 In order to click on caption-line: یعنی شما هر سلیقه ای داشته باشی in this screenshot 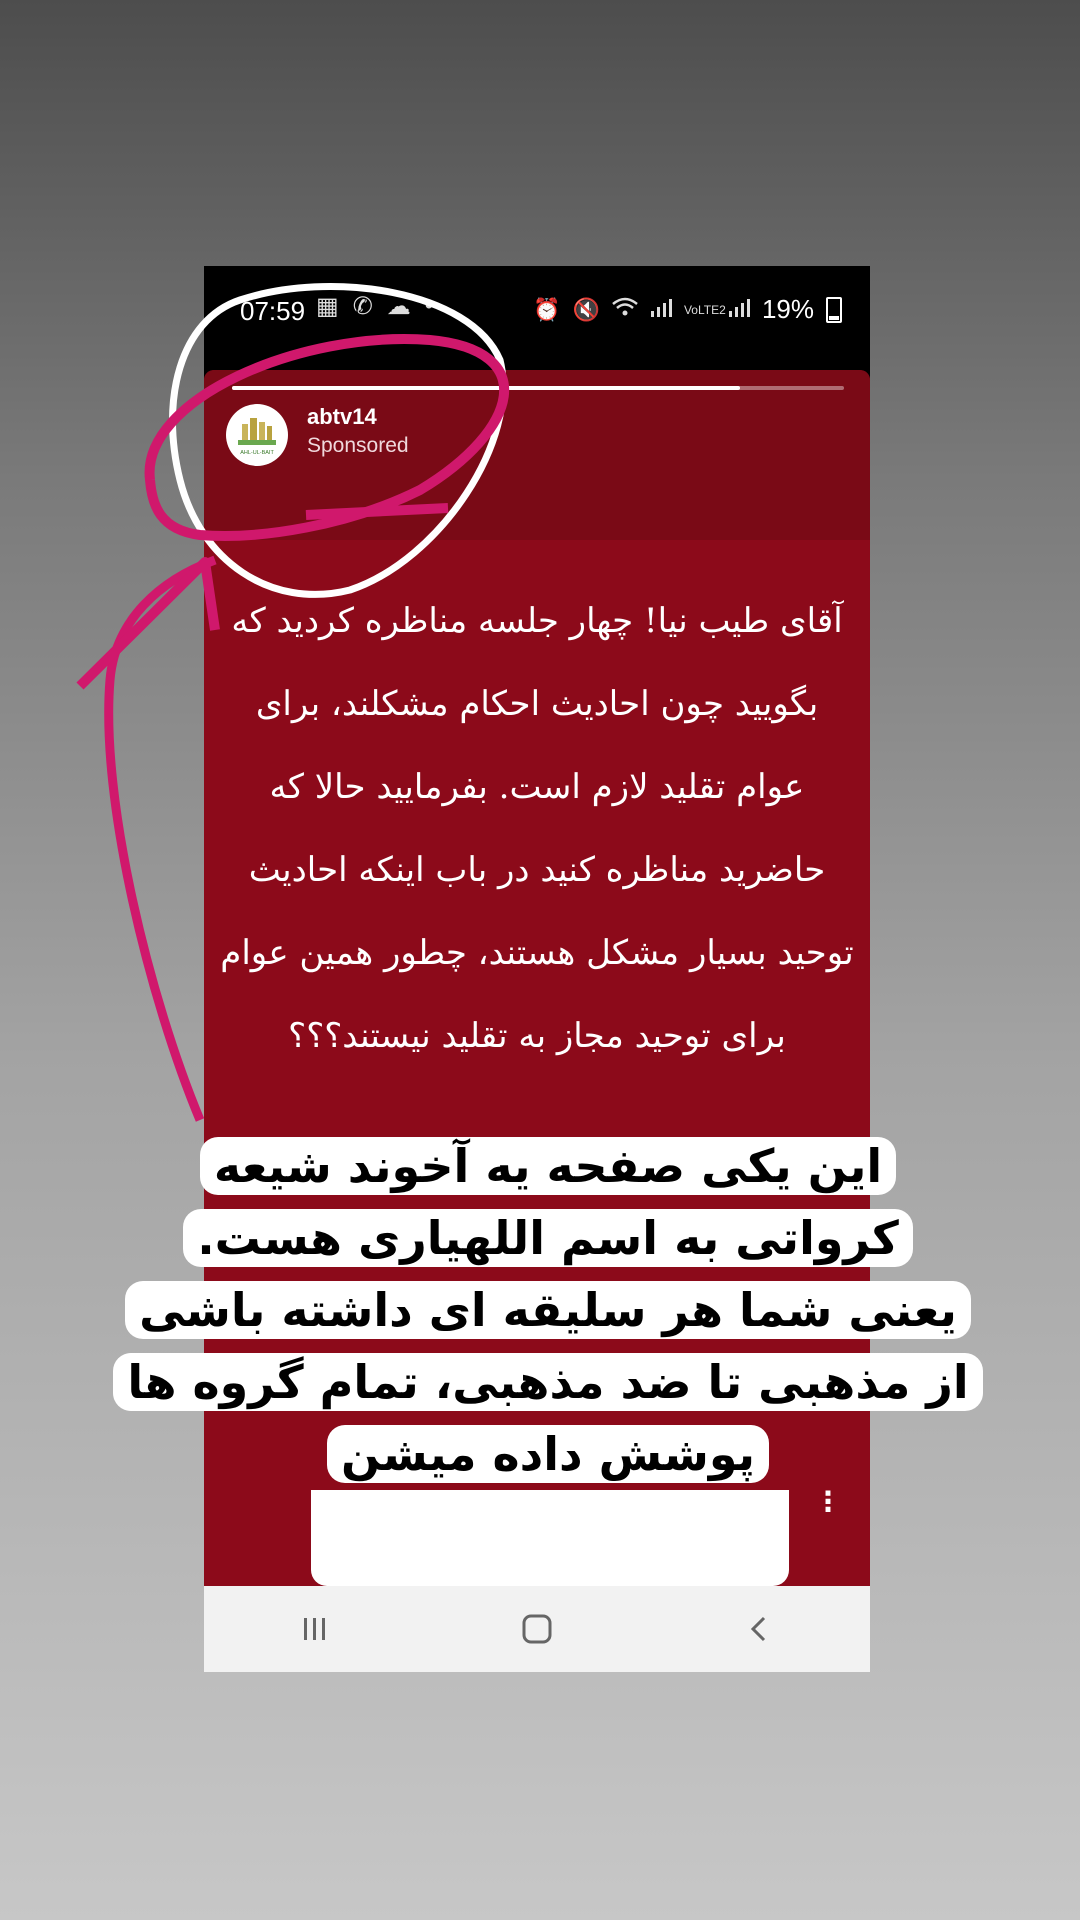, I will do `click(548, 1310)`.